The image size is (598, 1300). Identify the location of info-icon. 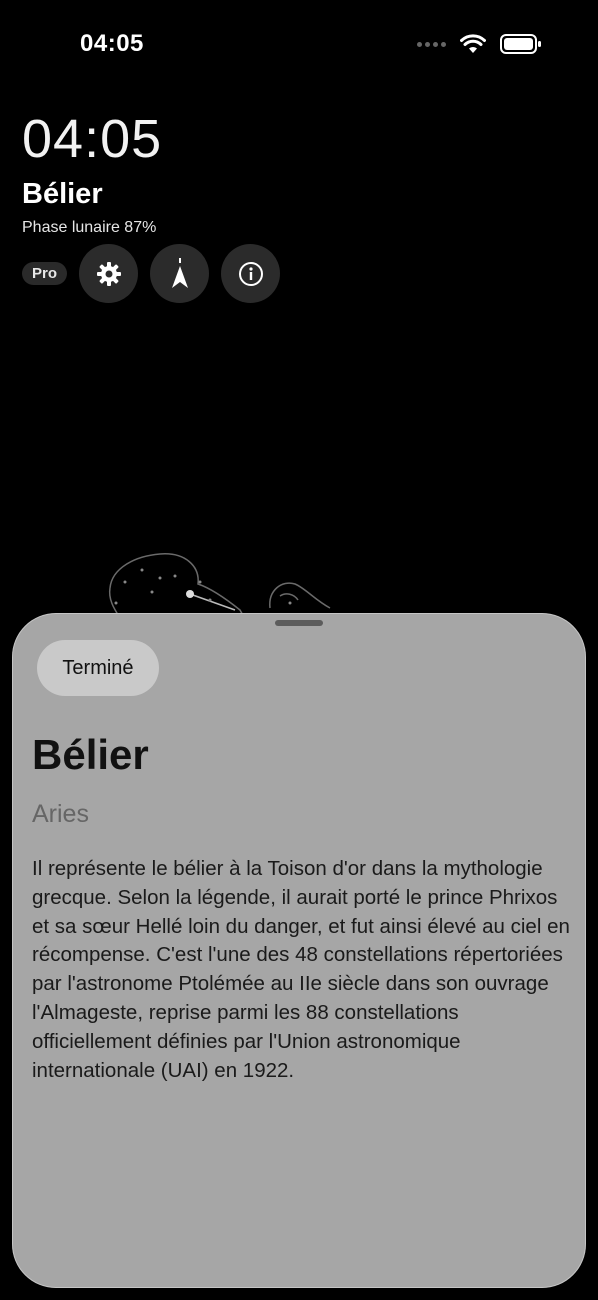
(250, 273).